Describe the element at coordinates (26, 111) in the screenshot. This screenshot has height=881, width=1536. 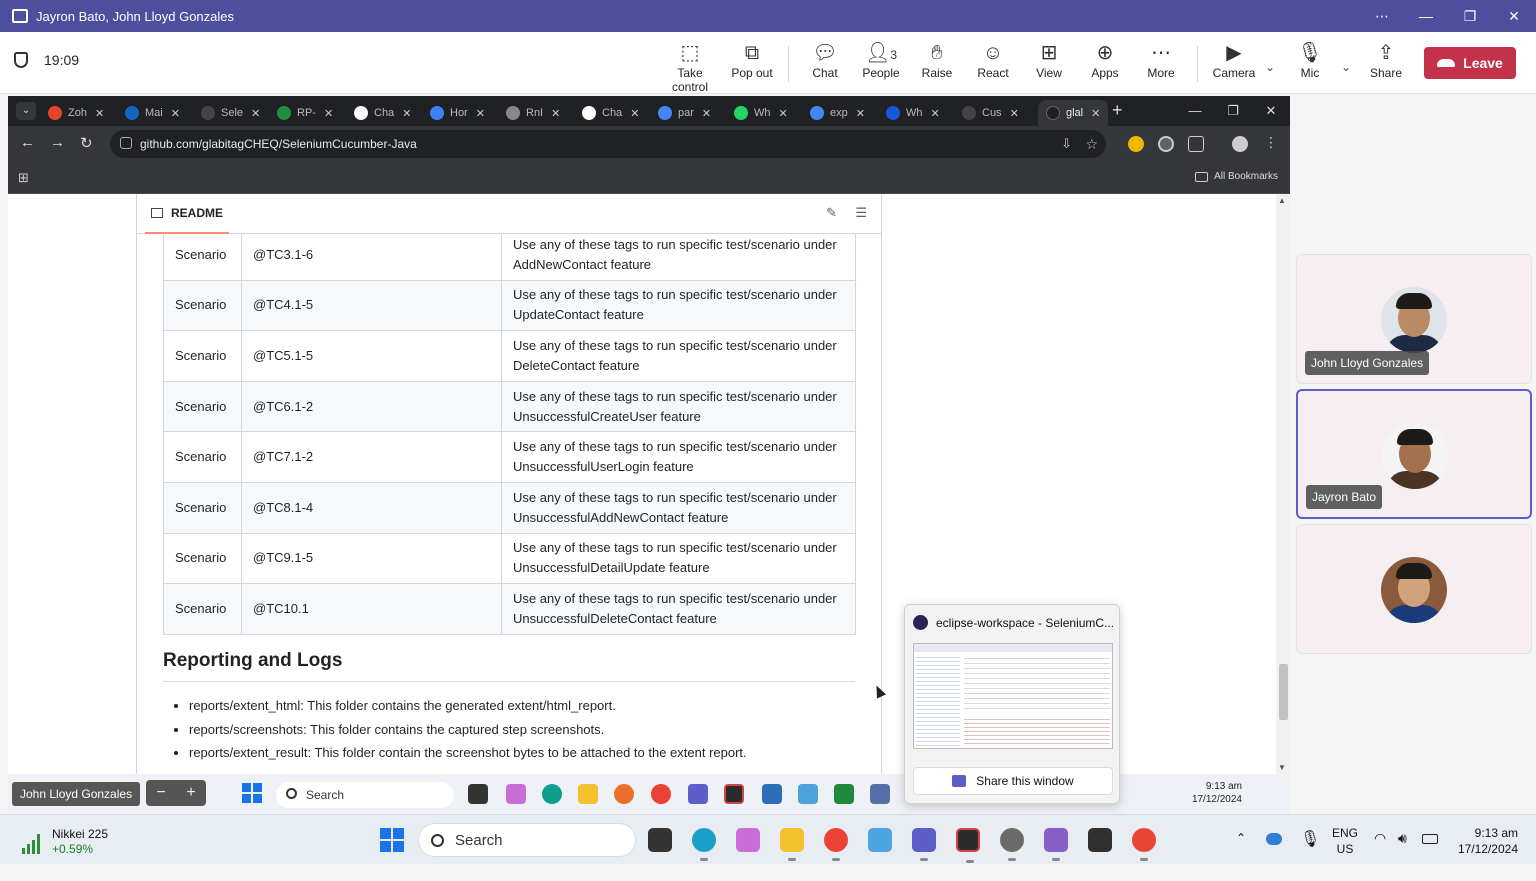
I see `tab-search-icon: ⌄` at that location.